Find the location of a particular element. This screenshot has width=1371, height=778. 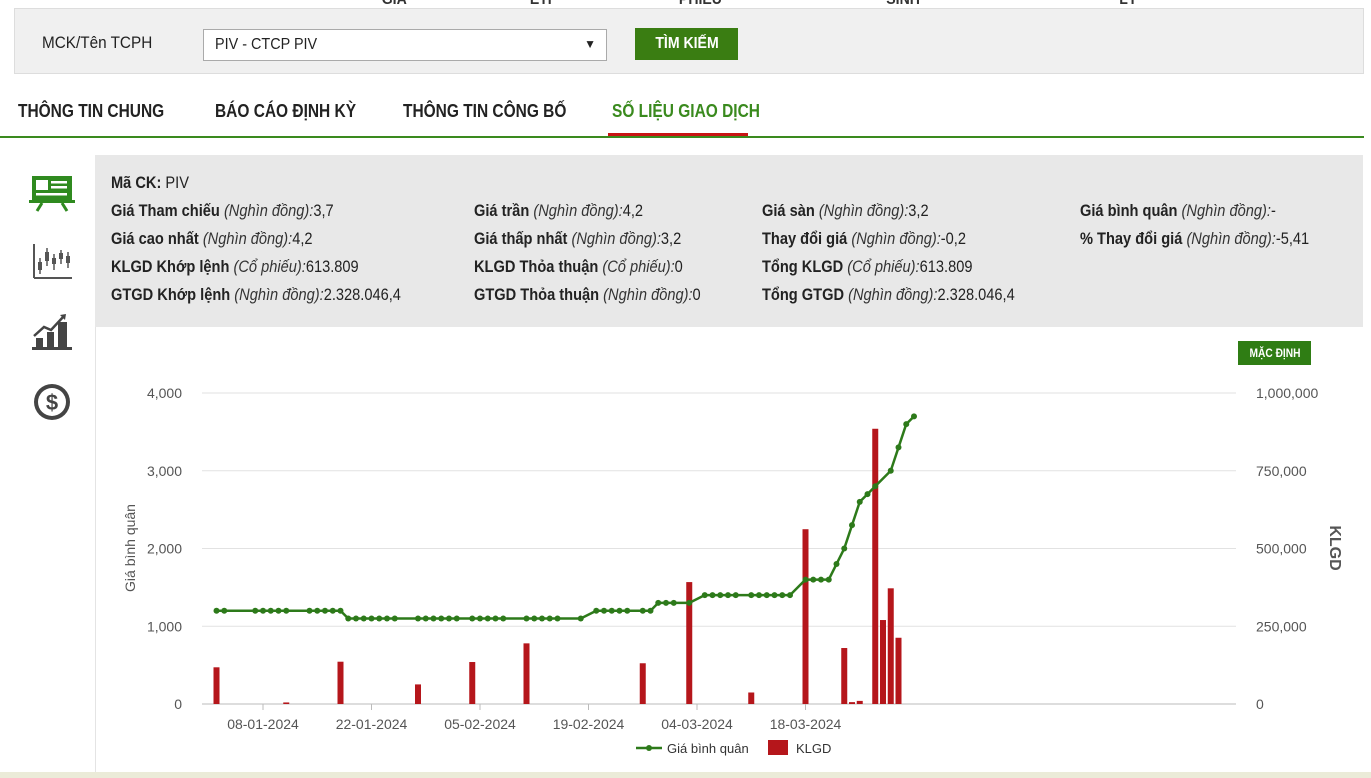

top-nav-item: SINH is located at coordinates (903, 4).